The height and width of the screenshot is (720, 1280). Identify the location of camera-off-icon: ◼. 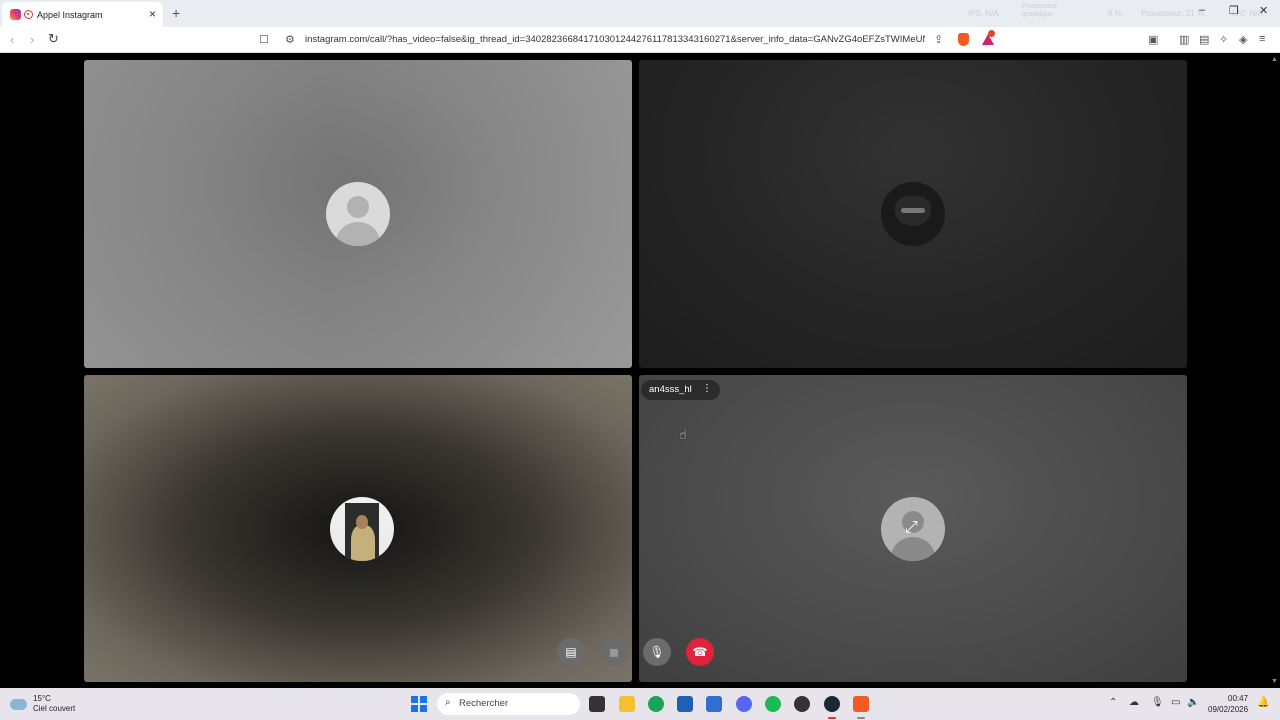
(614, 652).